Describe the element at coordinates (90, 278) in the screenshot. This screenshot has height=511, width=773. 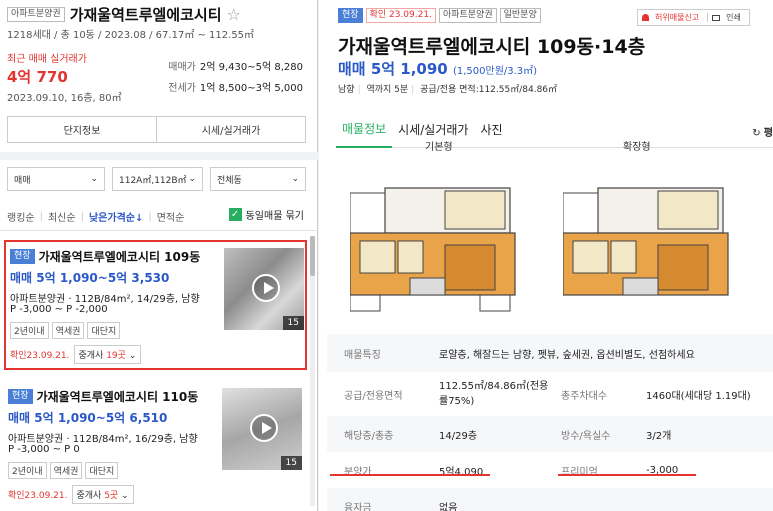
I see `listing-price: 매매 5억 1,090~5억 3,530` at that location.